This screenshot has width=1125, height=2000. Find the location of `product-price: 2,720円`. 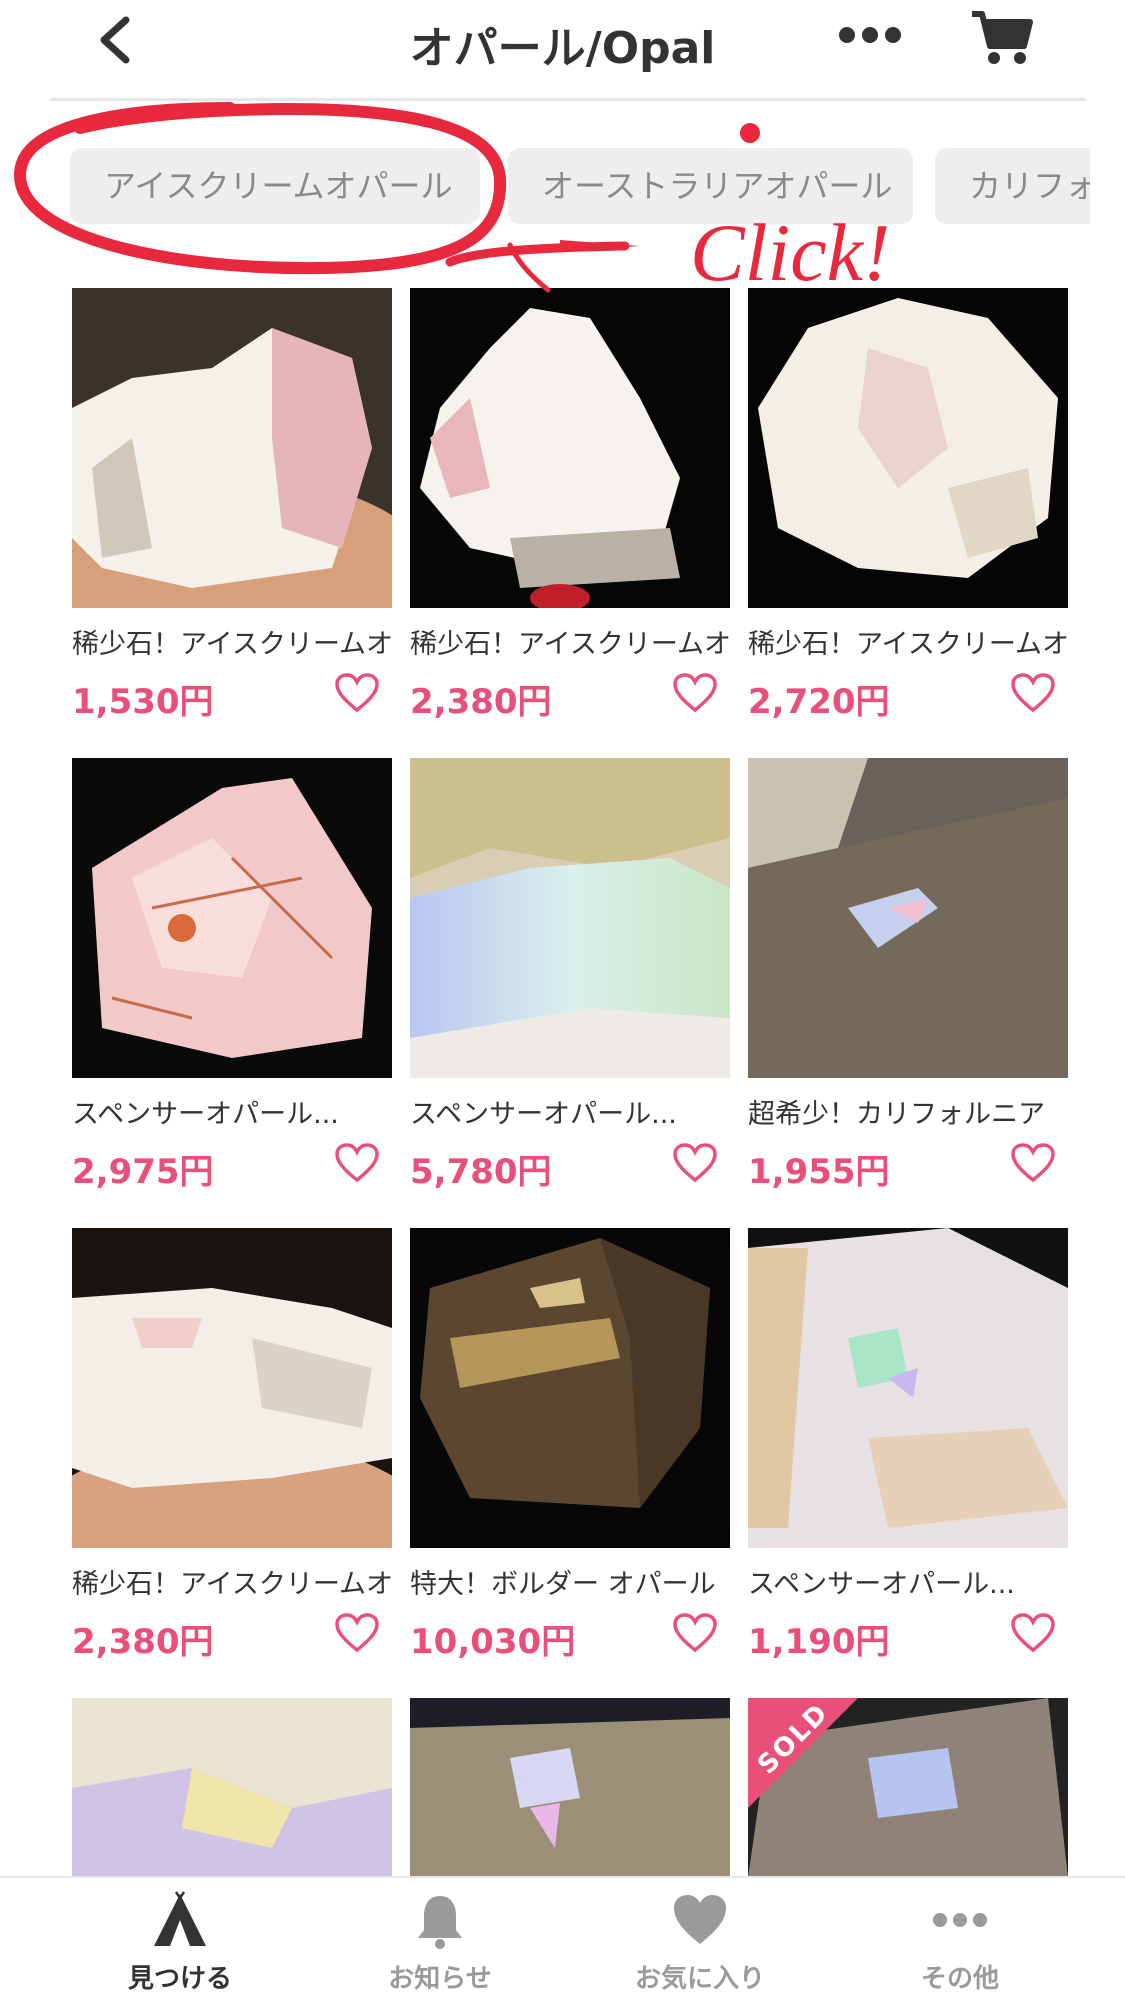

product-price: 2,720円 is located at coordinates (819, 702).